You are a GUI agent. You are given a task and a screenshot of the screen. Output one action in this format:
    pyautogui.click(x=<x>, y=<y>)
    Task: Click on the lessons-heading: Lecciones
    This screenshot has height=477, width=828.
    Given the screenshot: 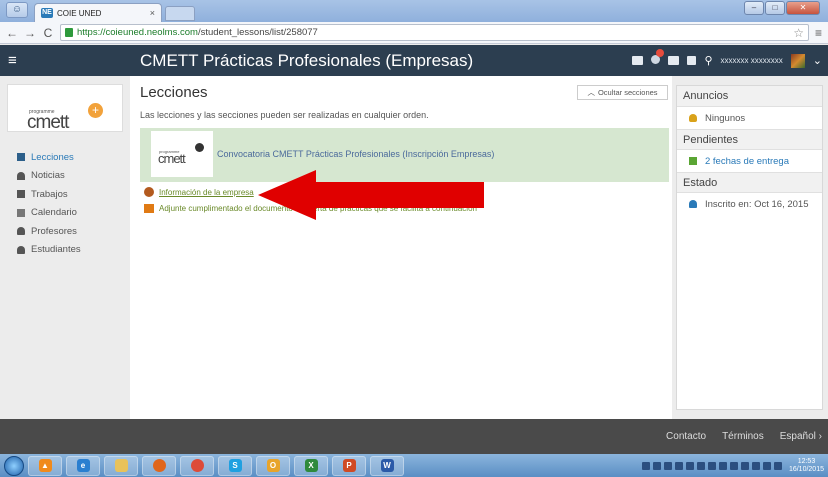 What is the action you would take?
    pyautogui.click(x=174, y=92)
    